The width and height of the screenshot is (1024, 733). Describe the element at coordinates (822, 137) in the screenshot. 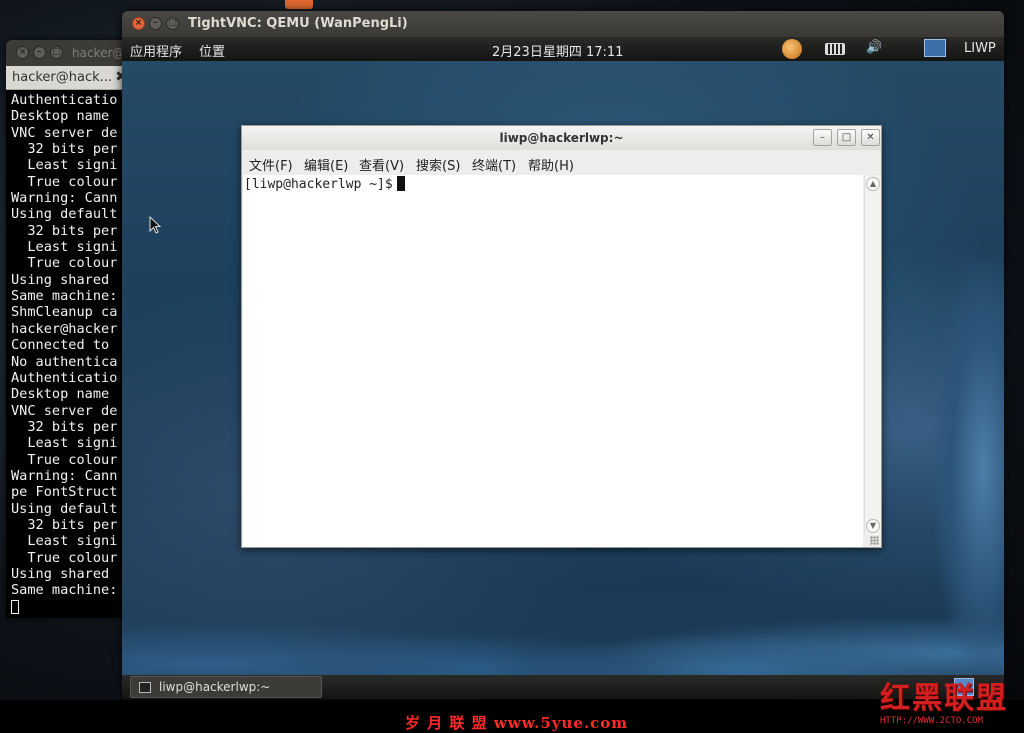

I see `minimize-button: –` at that location.